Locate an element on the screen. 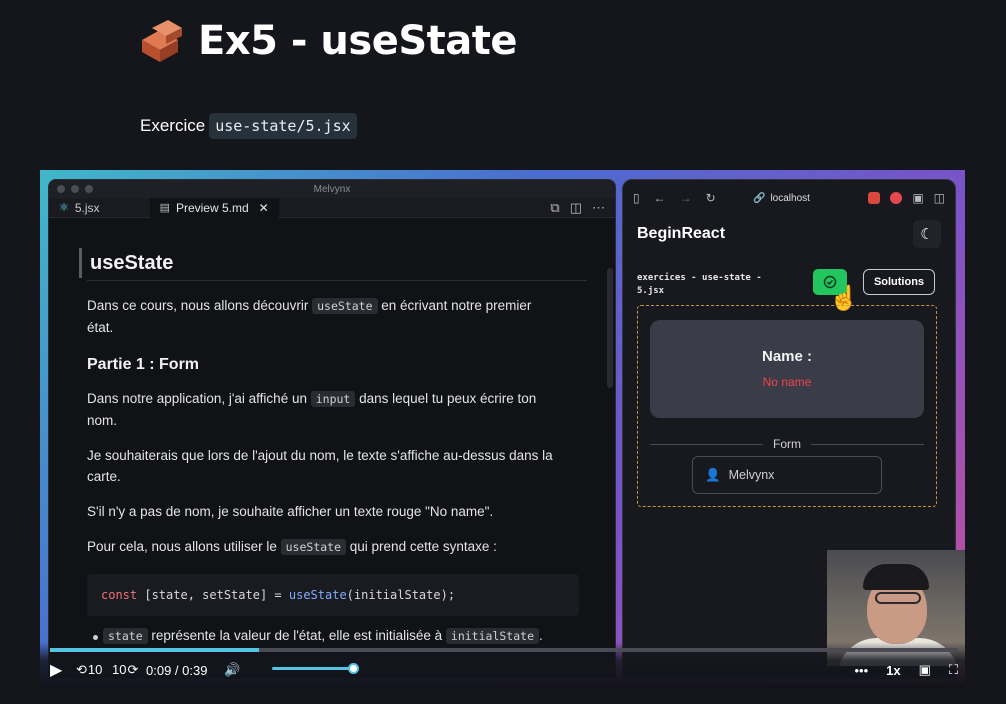  volume-knob is located at coordinates (353, 668).